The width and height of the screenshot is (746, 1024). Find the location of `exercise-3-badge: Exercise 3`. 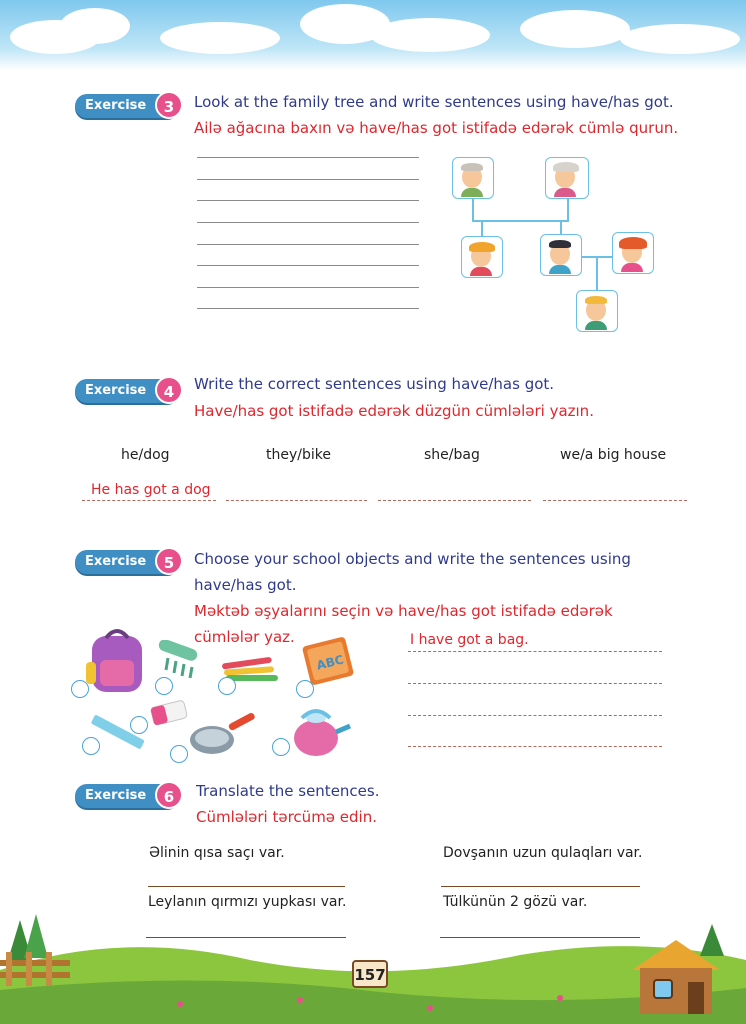

exercise-3-badge: Exercise 3 is located at coordinates (129, 105).